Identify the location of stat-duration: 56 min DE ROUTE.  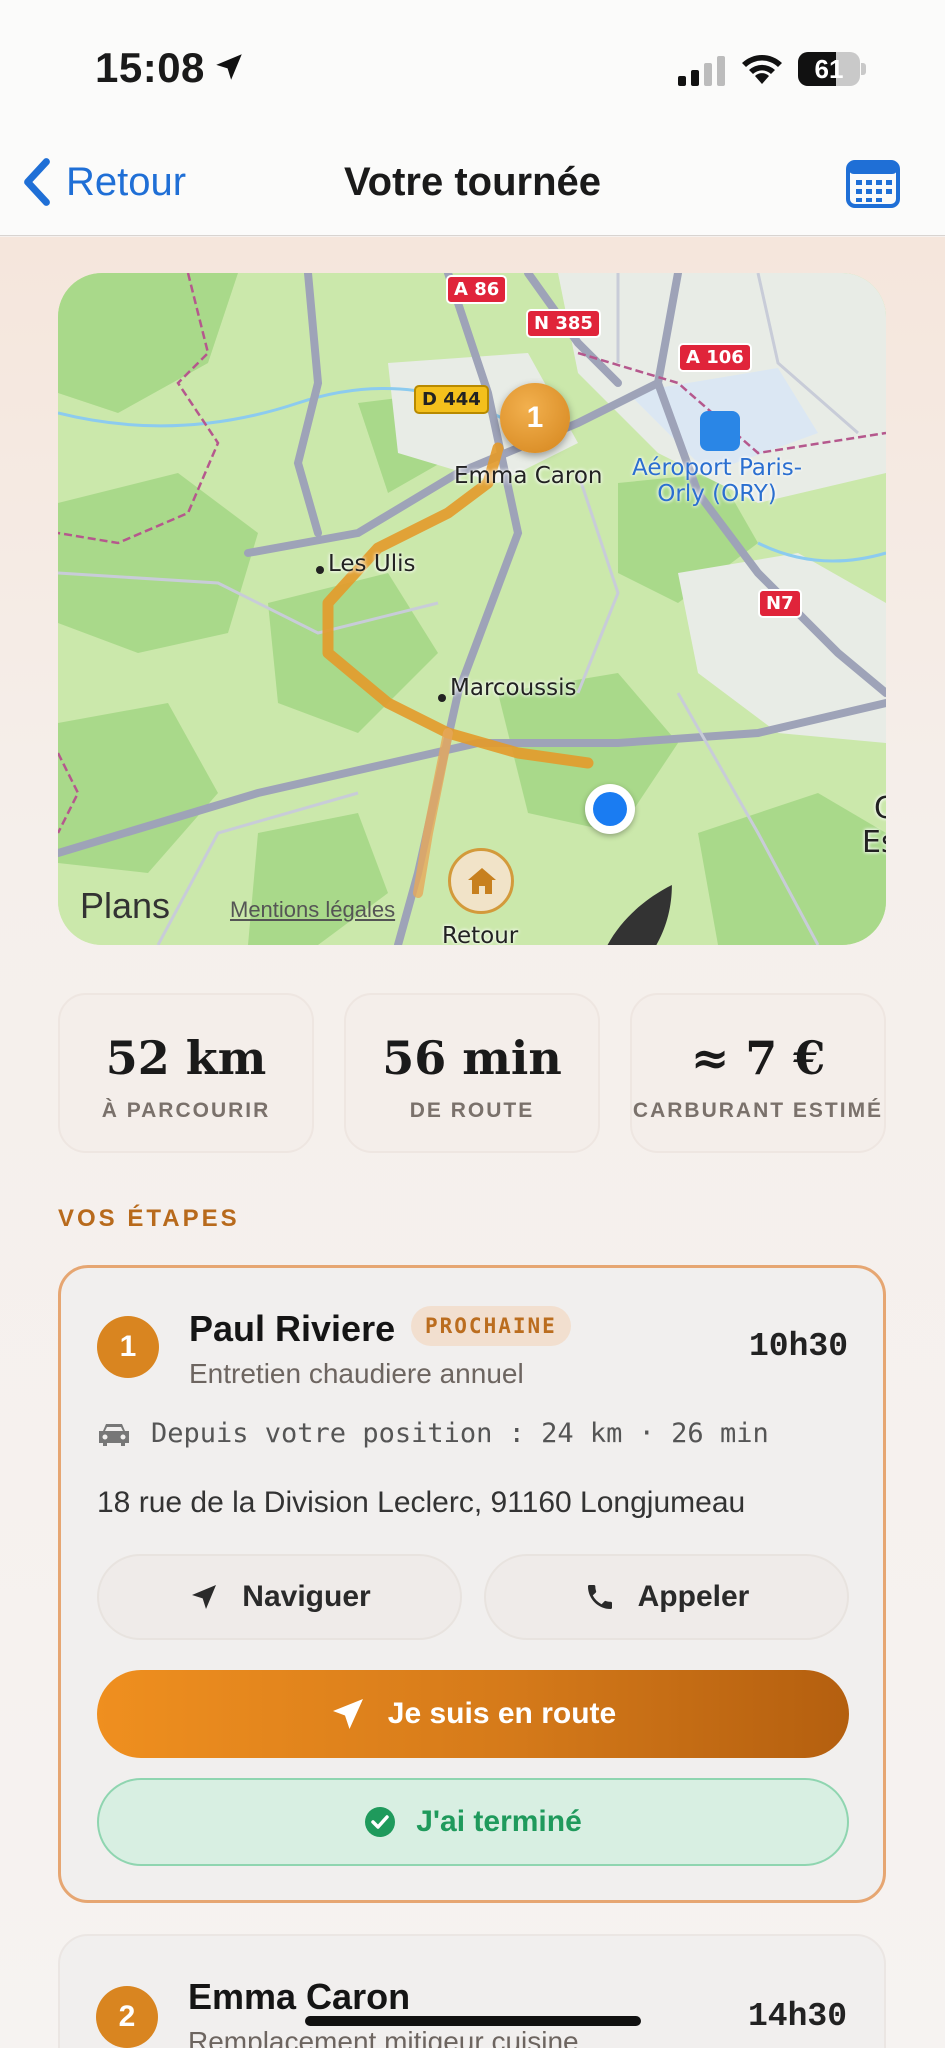
(472, 1073).